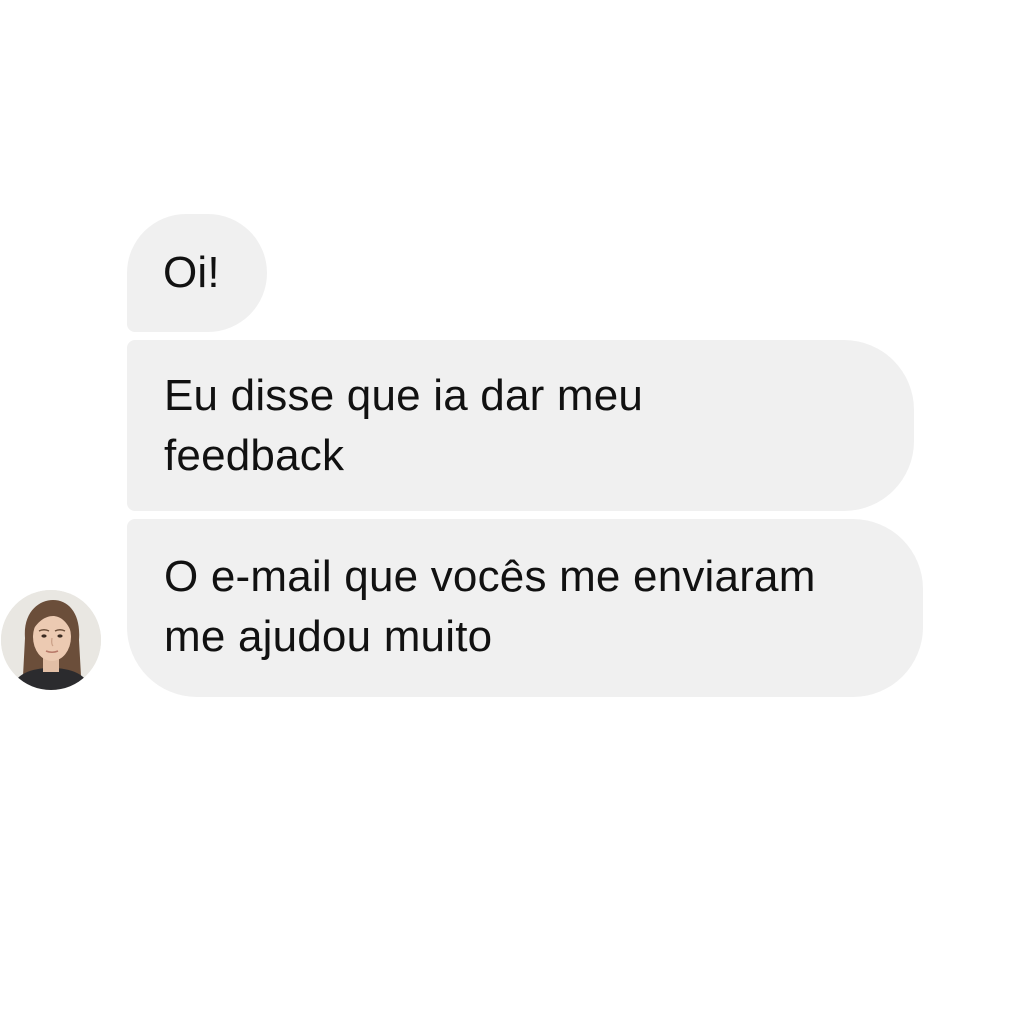 The image size is (1024, 1024). Describe the element at coordinates (191, 272) in the screenshot. I see `message-text: Oi!` at that location.